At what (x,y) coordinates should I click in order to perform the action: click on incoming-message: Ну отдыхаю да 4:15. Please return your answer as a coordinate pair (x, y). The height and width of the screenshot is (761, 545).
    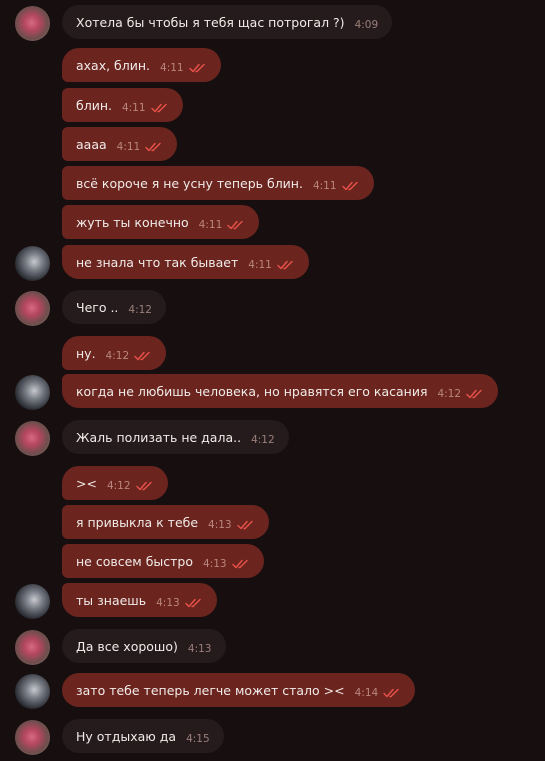
    Looking at the image, I should click on (272, 737).